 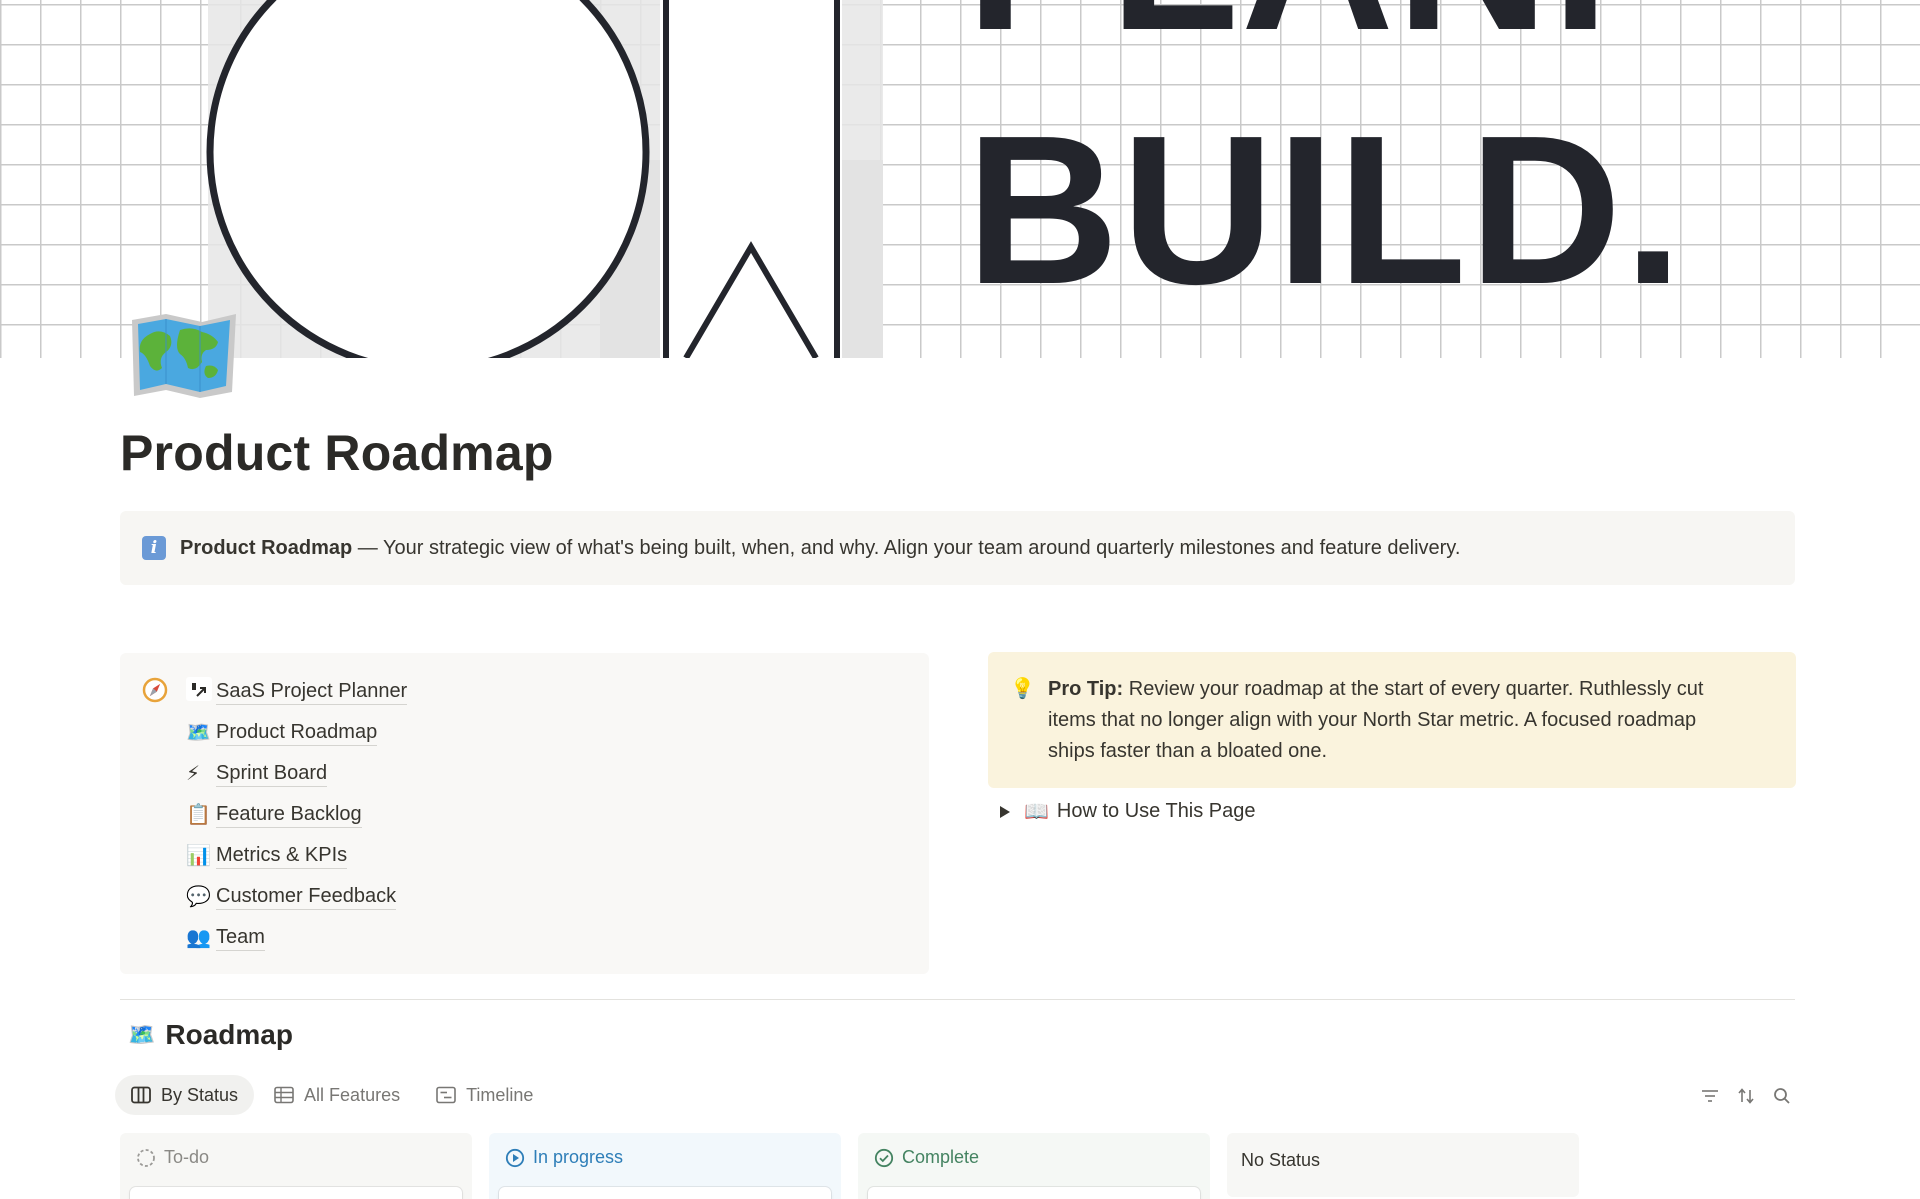 What do you see at coordinates (1022, 689) in the screenshot?
I see `light-bulb-icon: 💡` at bounding box center [1022, 689].